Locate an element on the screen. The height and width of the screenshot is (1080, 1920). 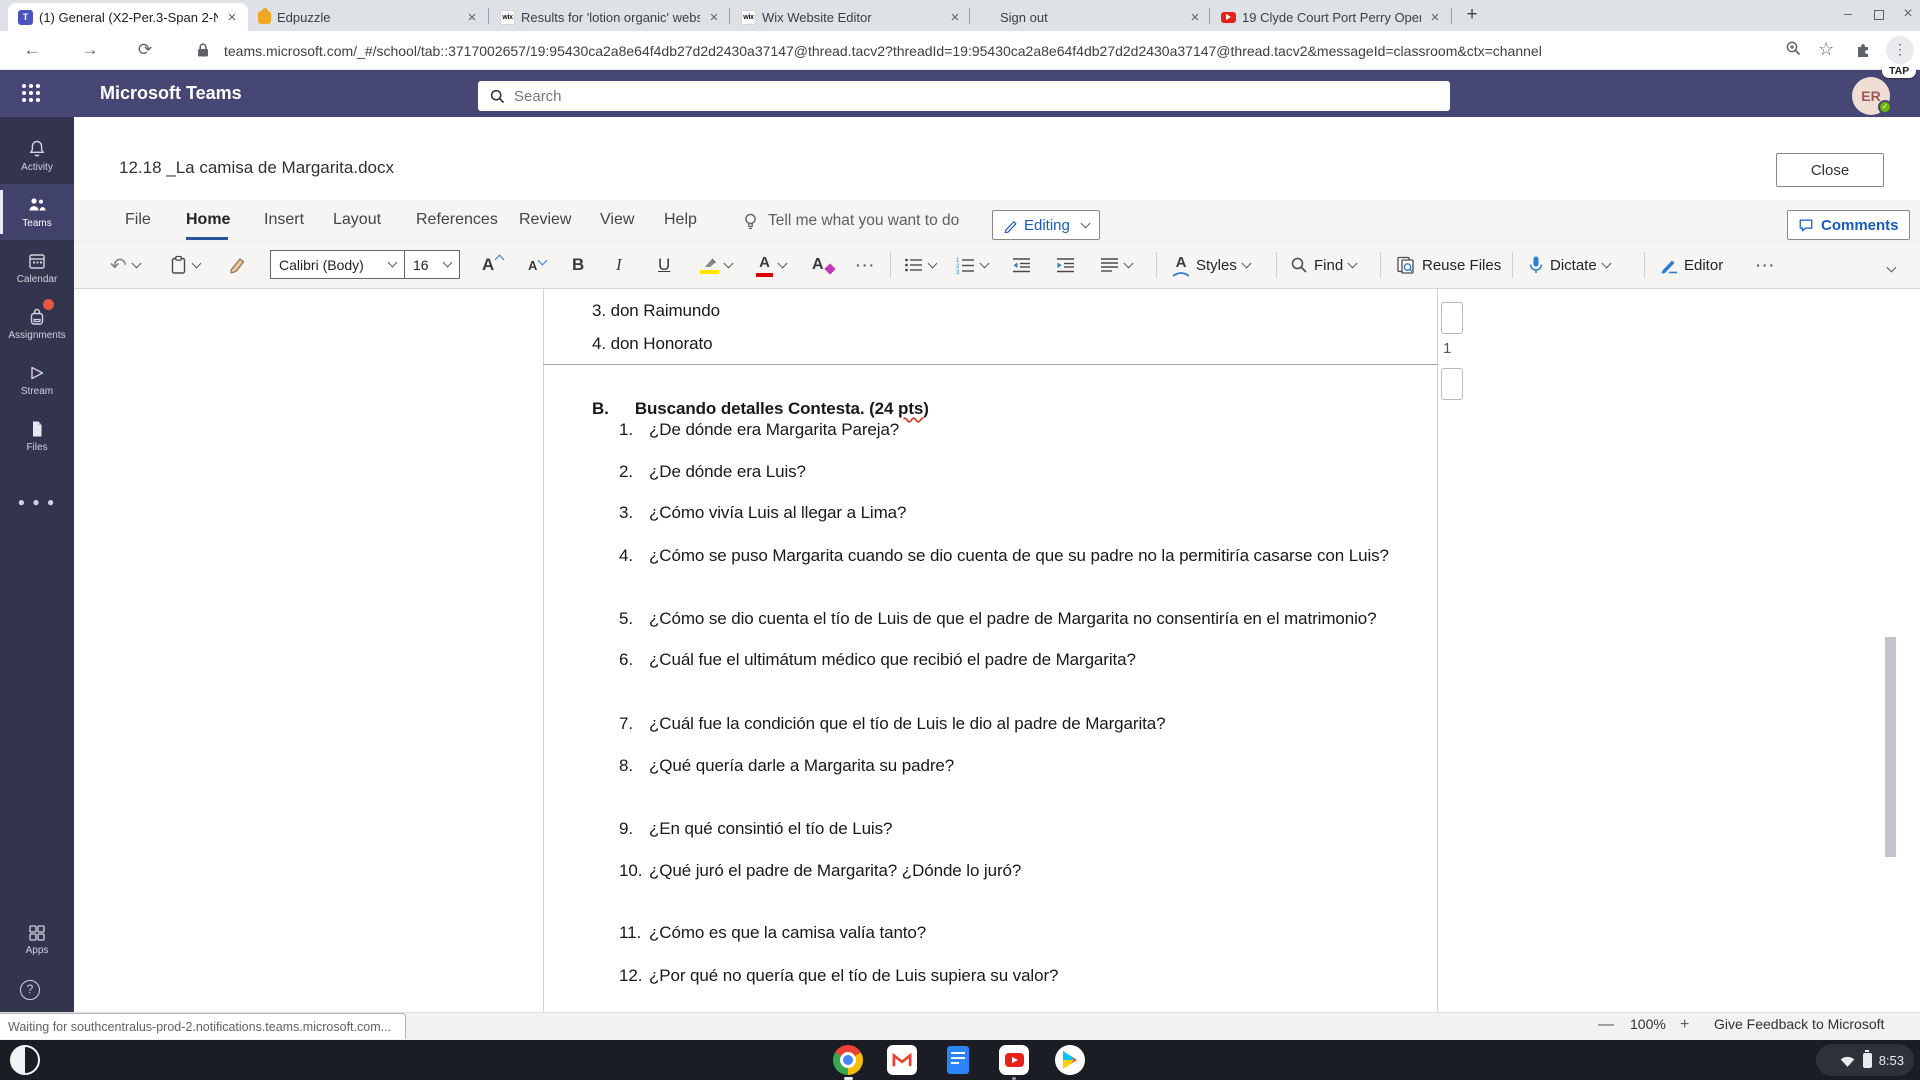
numbering-button: 123 is located at coordinates (973, 265).